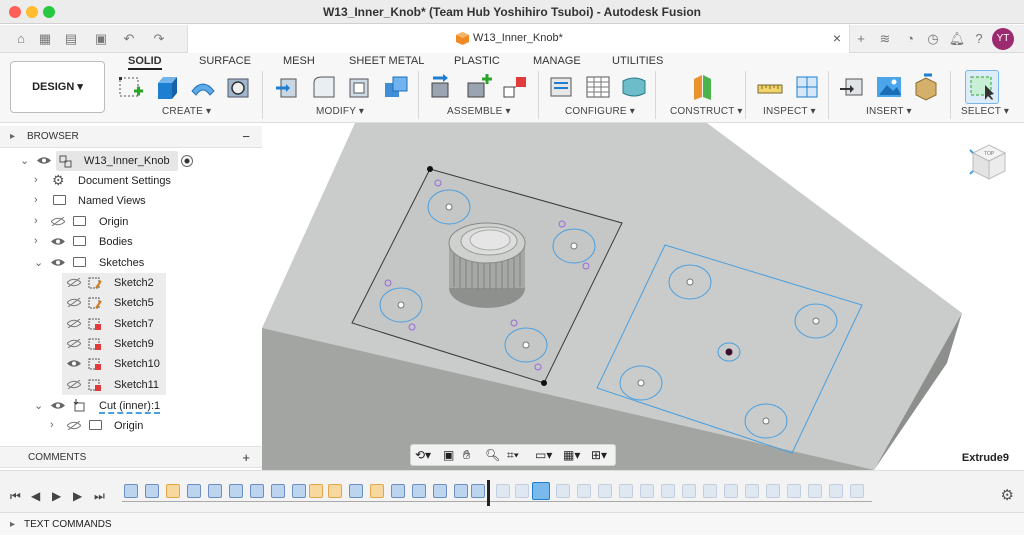  I want to click on sketch-row: Sketch2, so click(120, 283).